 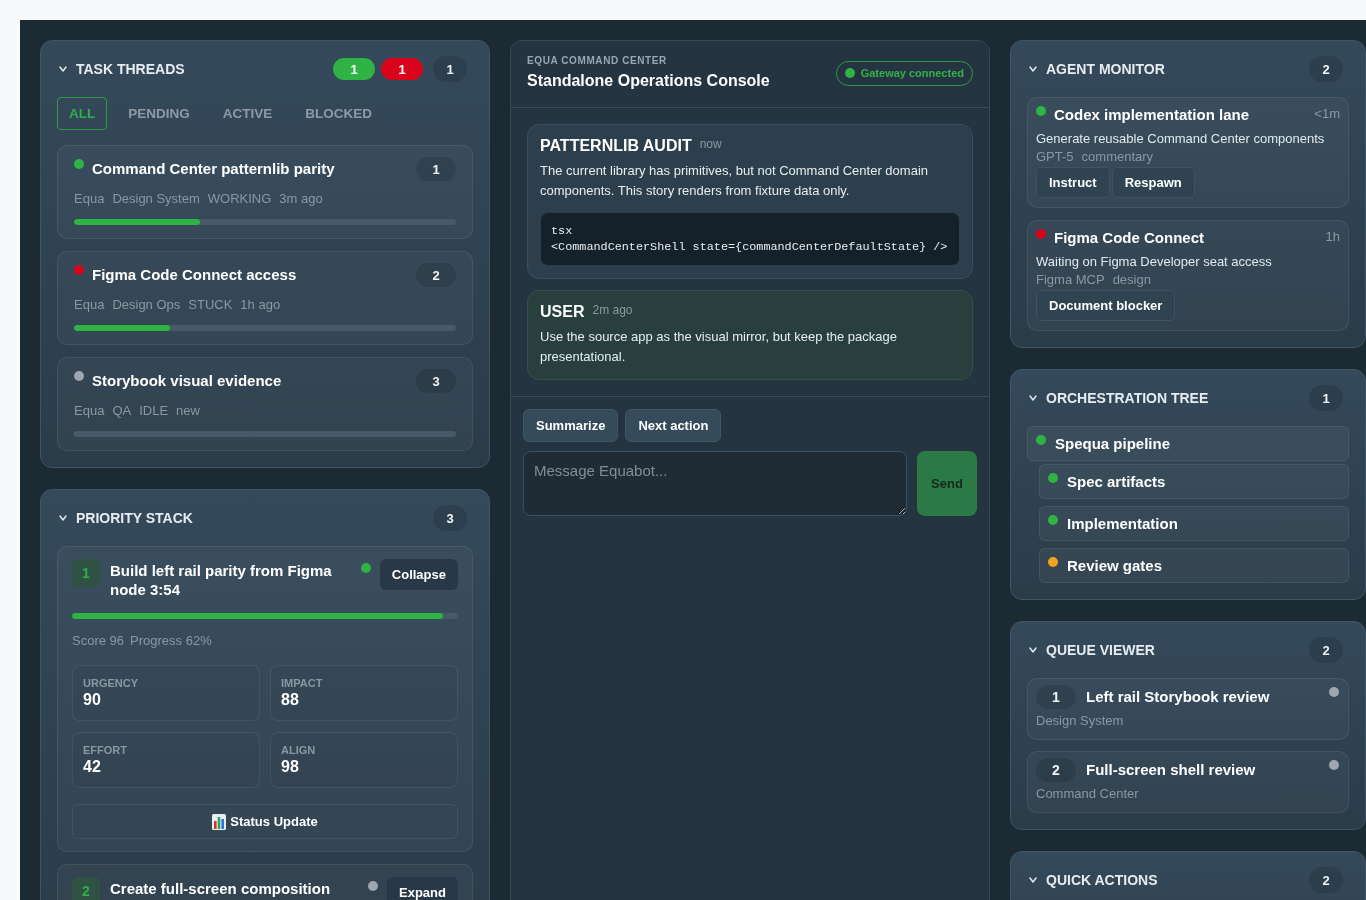 I want to click on agent-time: 1h, so click(x=1332, y=237).